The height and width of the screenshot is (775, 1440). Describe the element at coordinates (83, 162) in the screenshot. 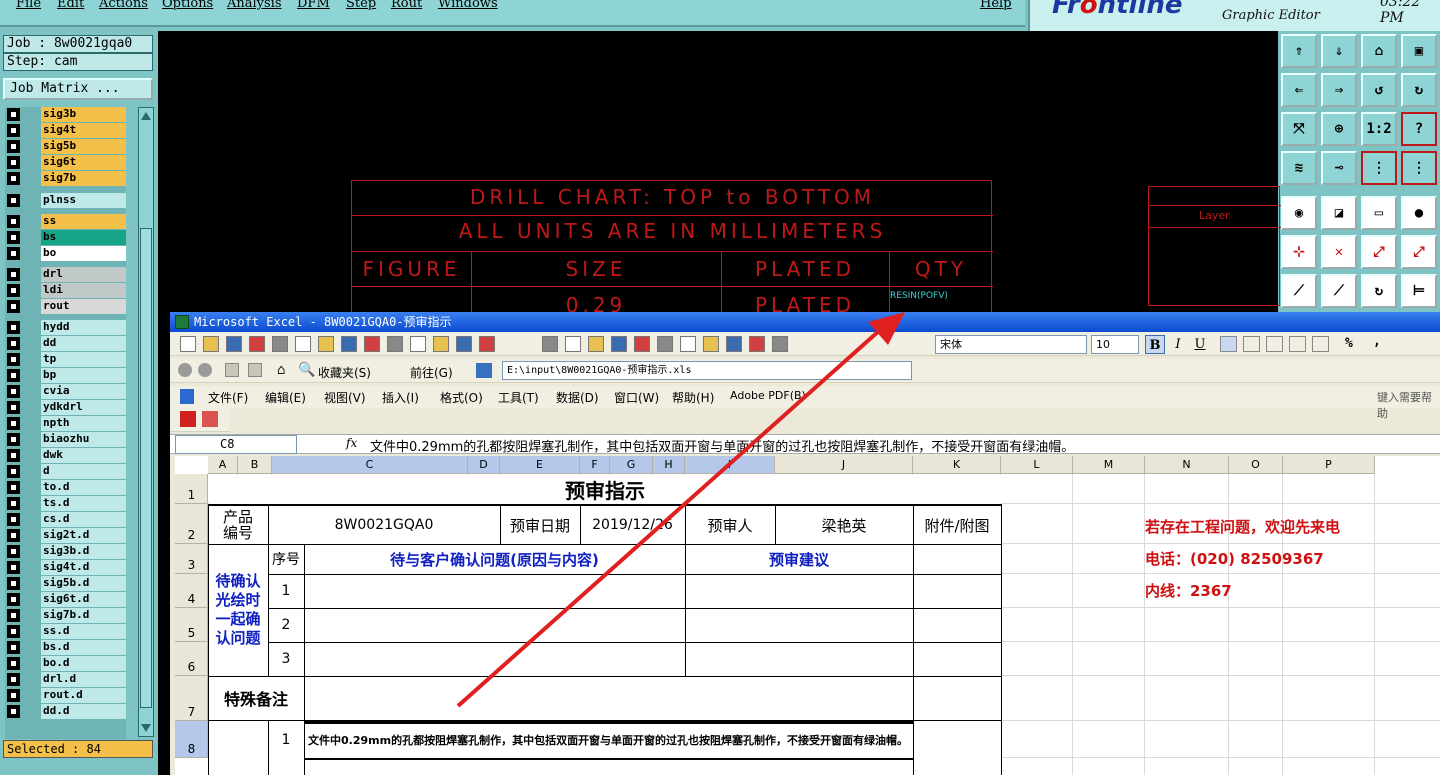

I see `layer-name: sig6t` at that location.